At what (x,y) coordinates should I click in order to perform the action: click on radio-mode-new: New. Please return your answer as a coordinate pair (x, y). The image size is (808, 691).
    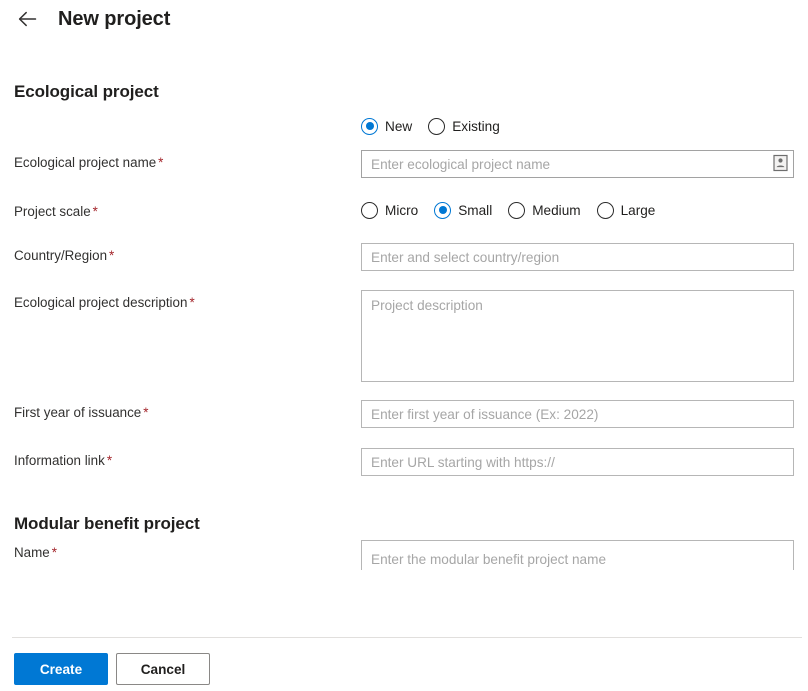
    Looking at the image, I should click on (387, 126).